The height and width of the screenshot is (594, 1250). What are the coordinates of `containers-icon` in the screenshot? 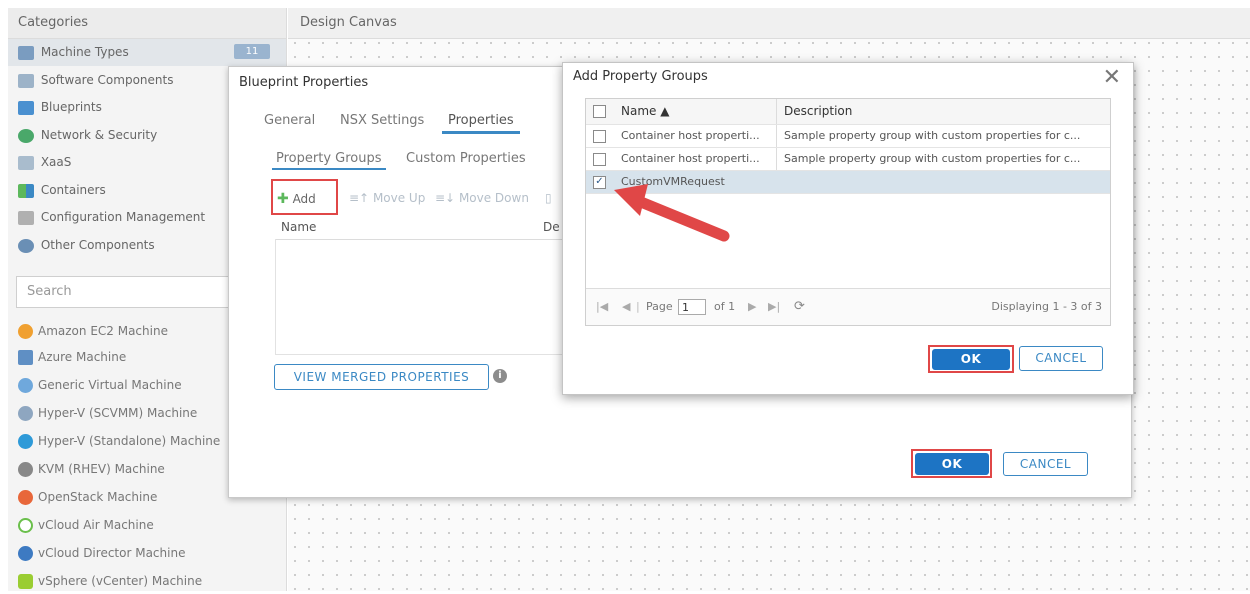 It's located at (26, 190).